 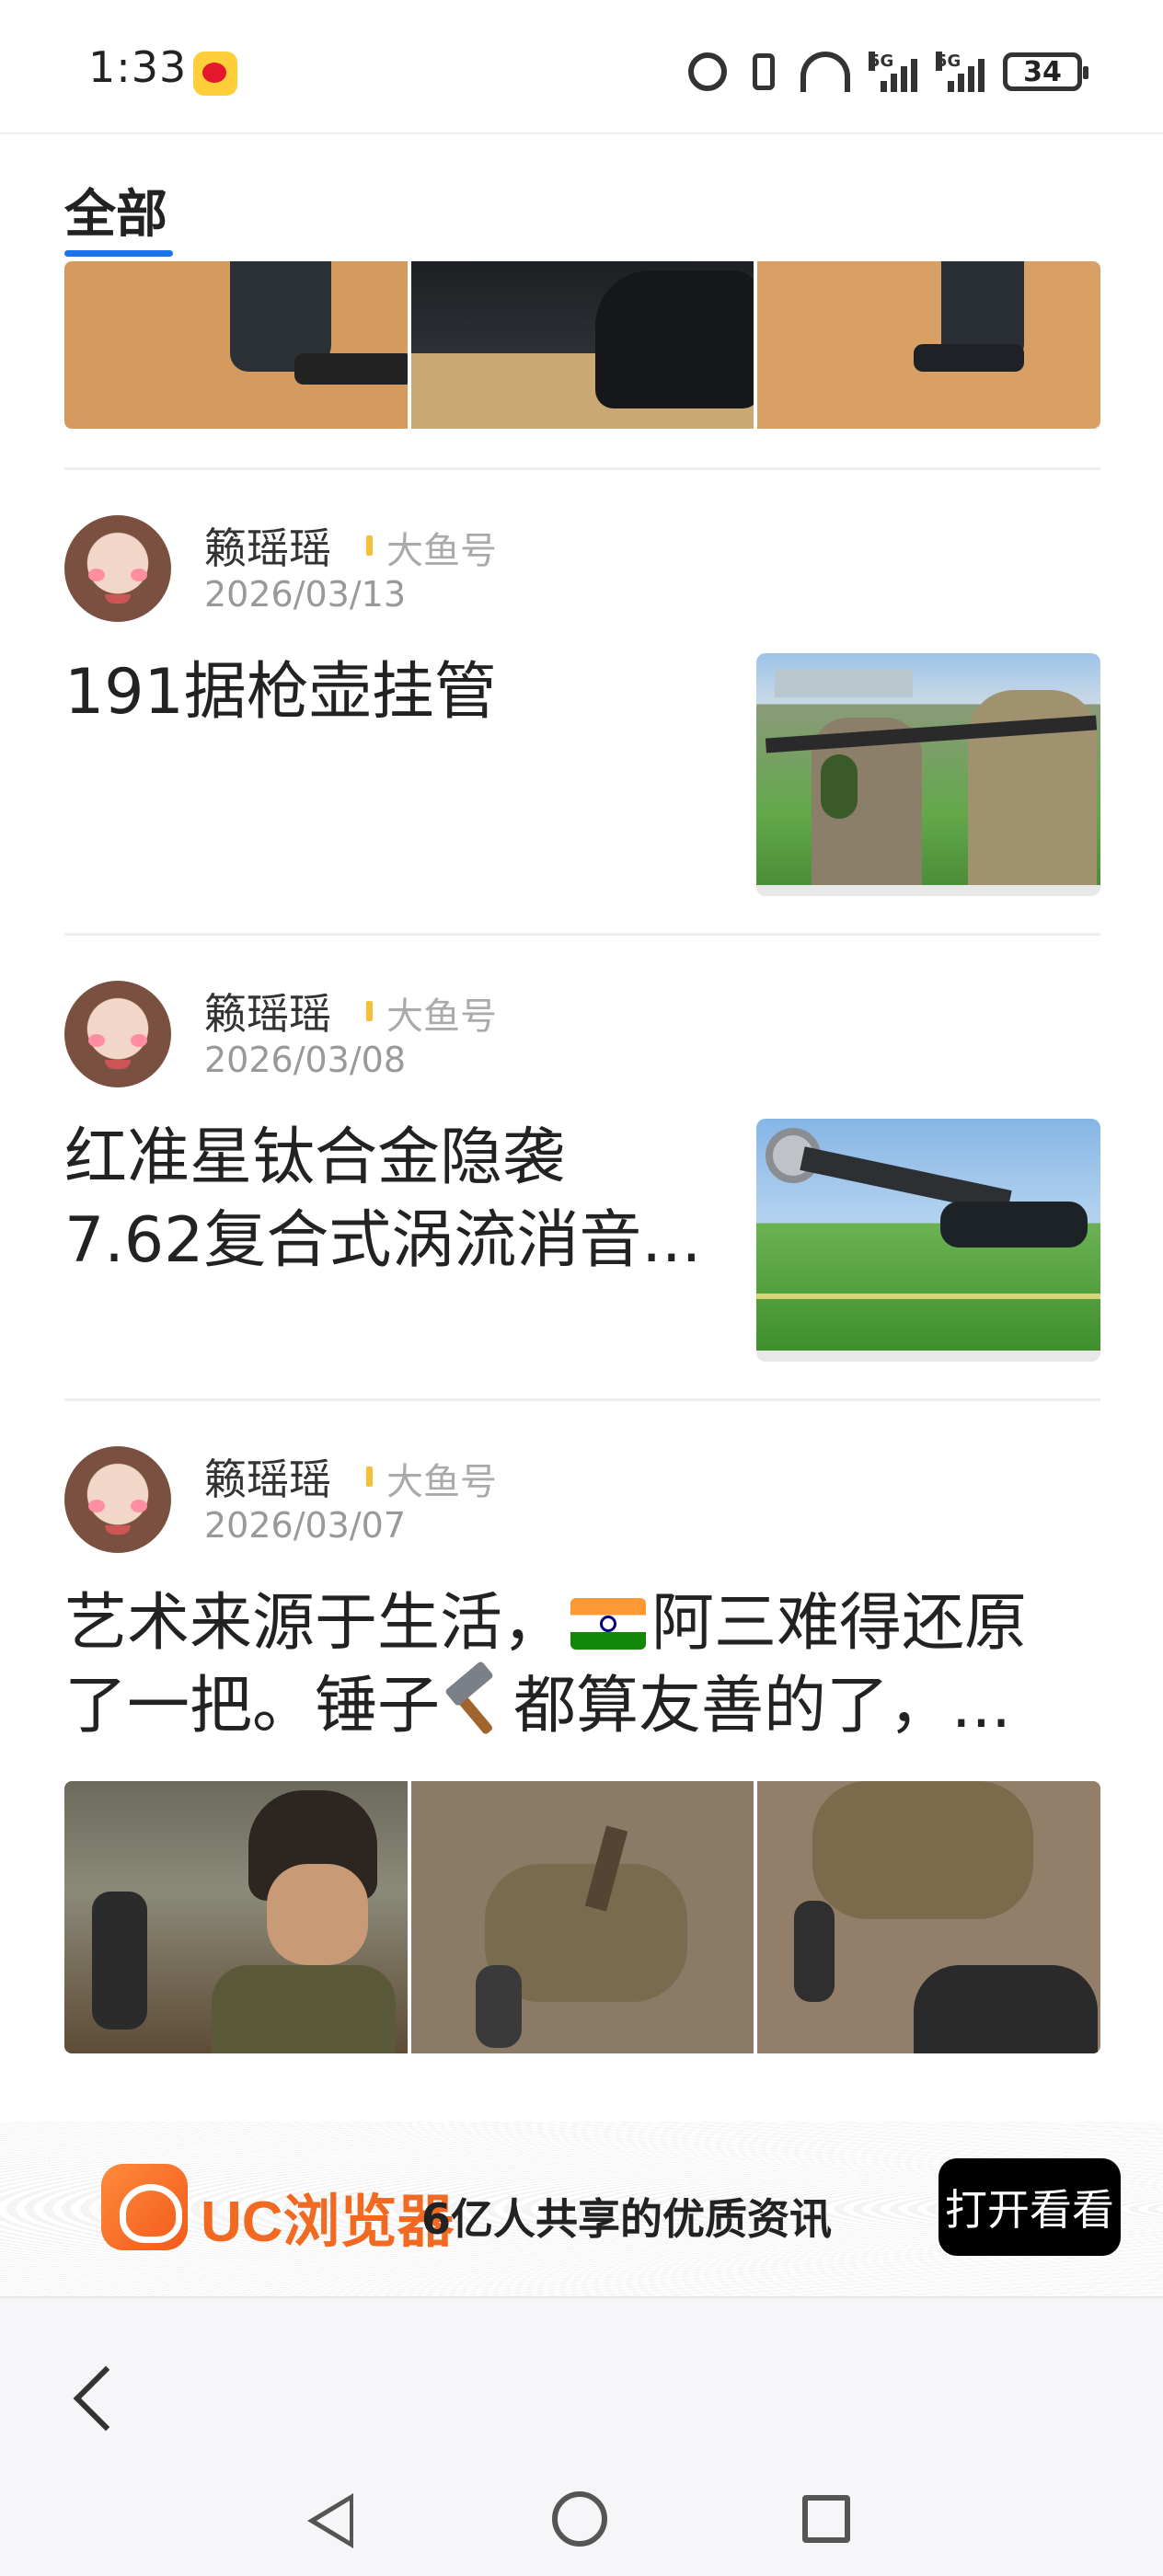 What do you see at coordinates (582, 570) in the screenshot?
I see `author-row: 籁瑶瑶 大鱼号 2026/03/13` at bounding box center [582, 570].